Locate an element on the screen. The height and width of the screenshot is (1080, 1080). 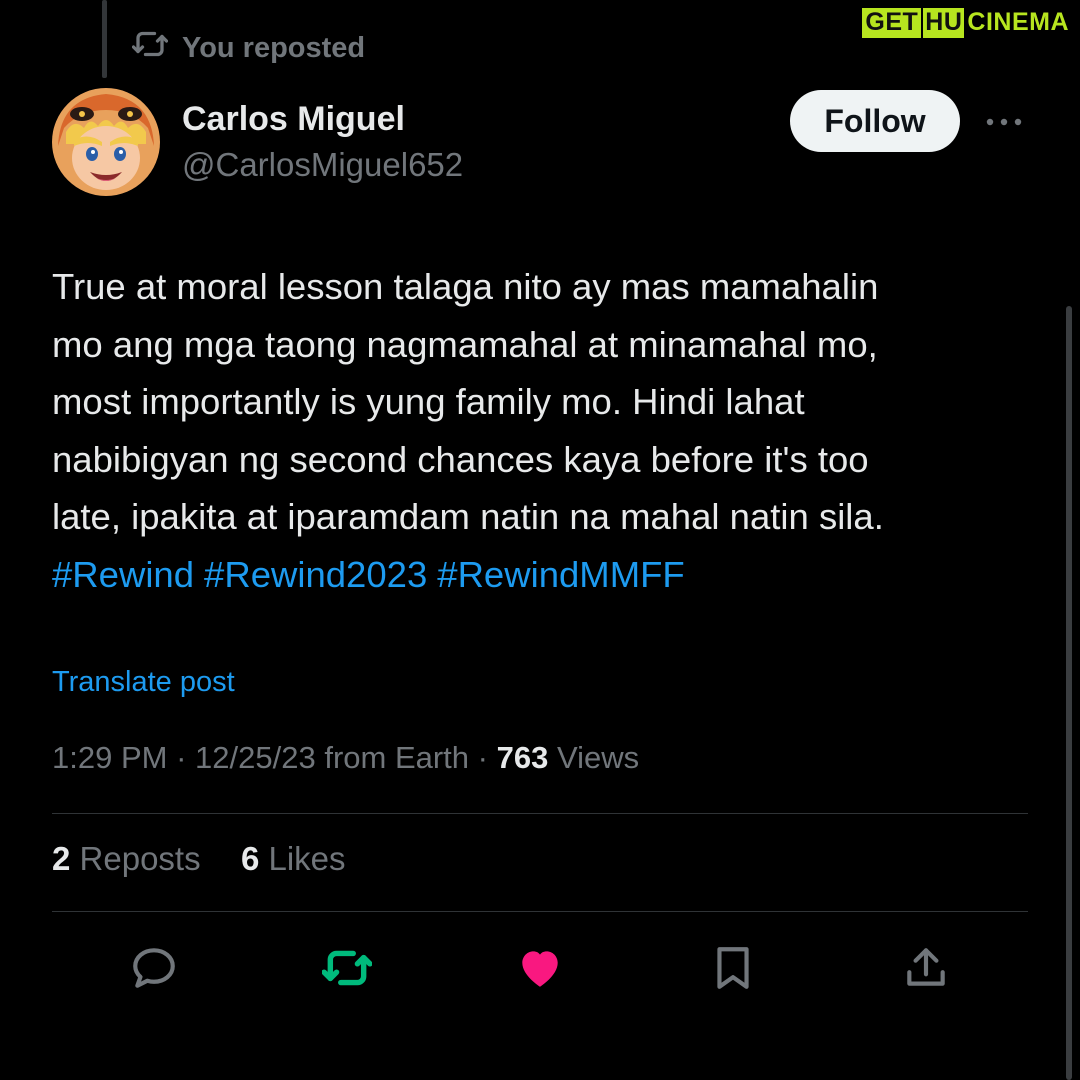
hashtag-link: #Rewind is located at coordinates (123, 574).